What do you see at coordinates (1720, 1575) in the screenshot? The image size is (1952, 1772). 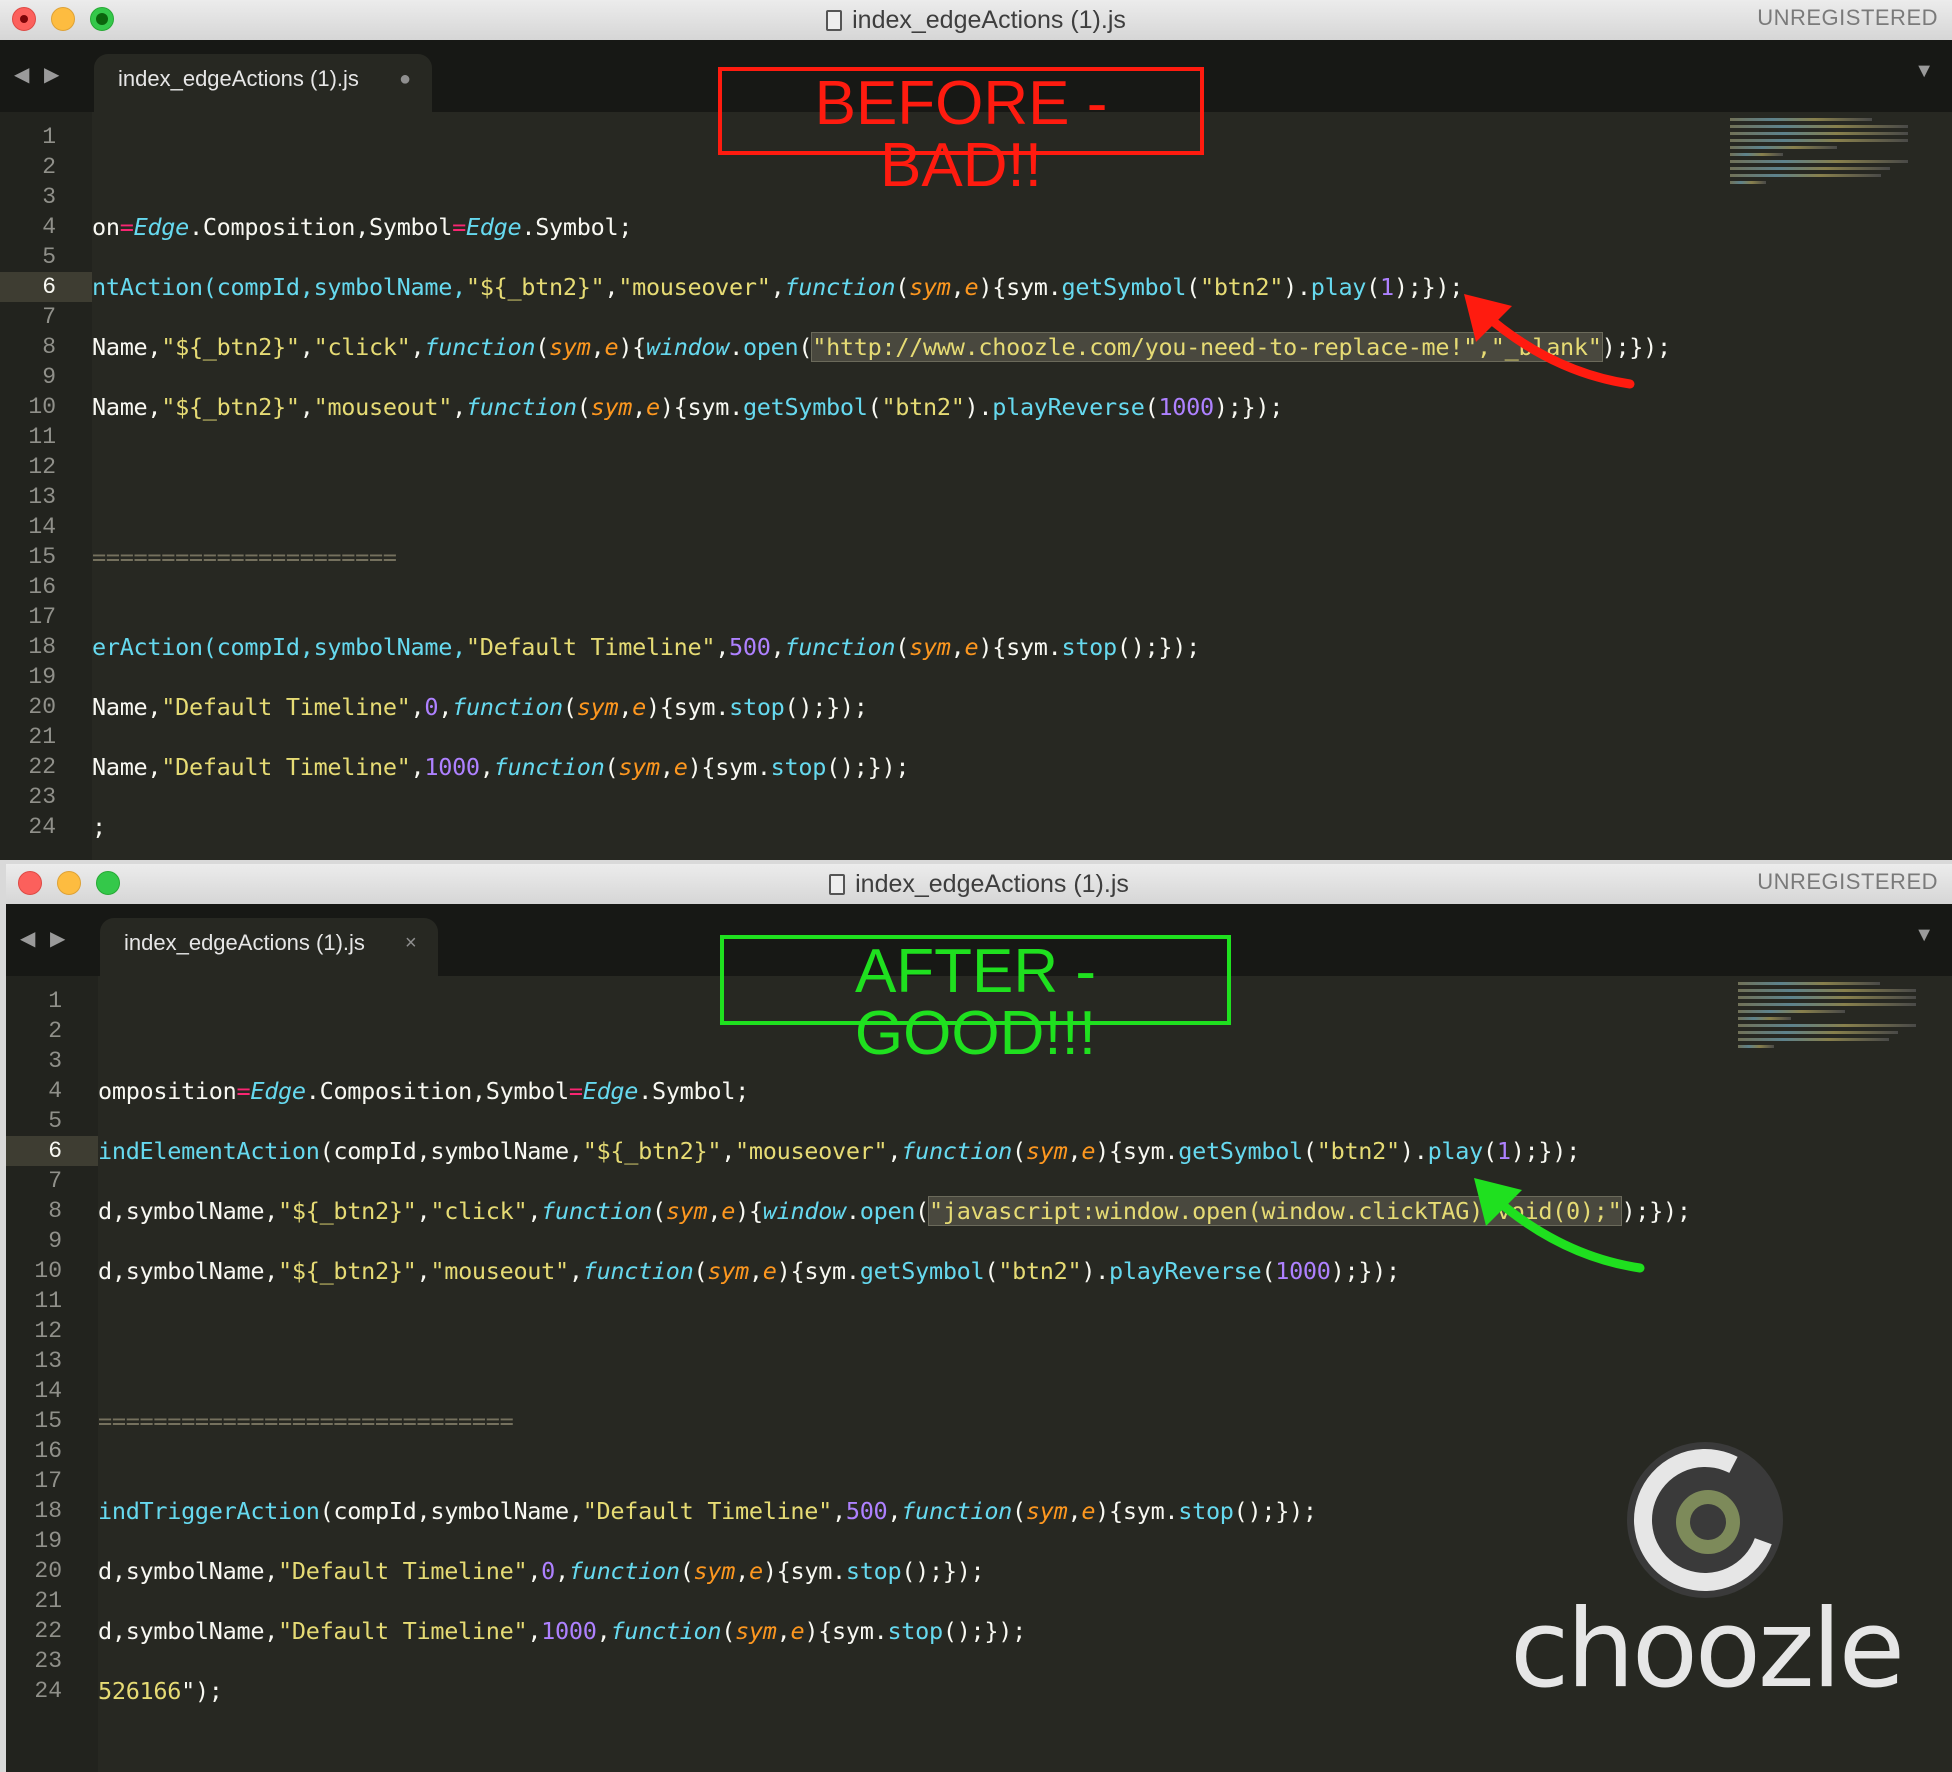 I see `choozle-logo: choozle` at bounding box center [1720, 1575].